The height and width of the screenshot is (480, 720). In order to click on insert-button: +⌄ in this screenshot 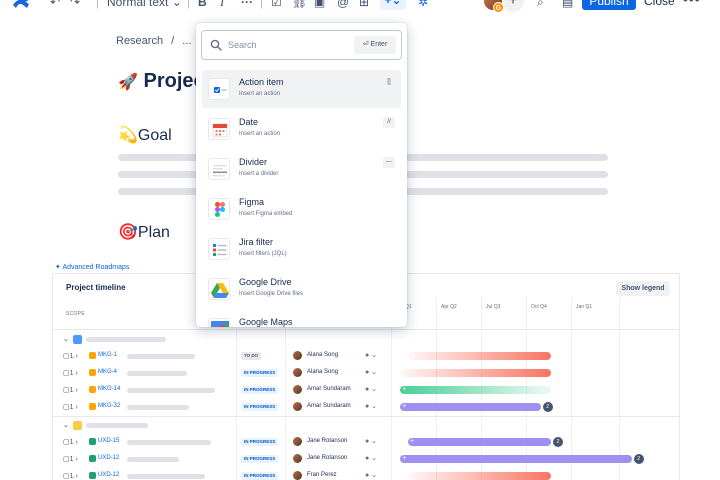, I will do `click(393, 5)`.